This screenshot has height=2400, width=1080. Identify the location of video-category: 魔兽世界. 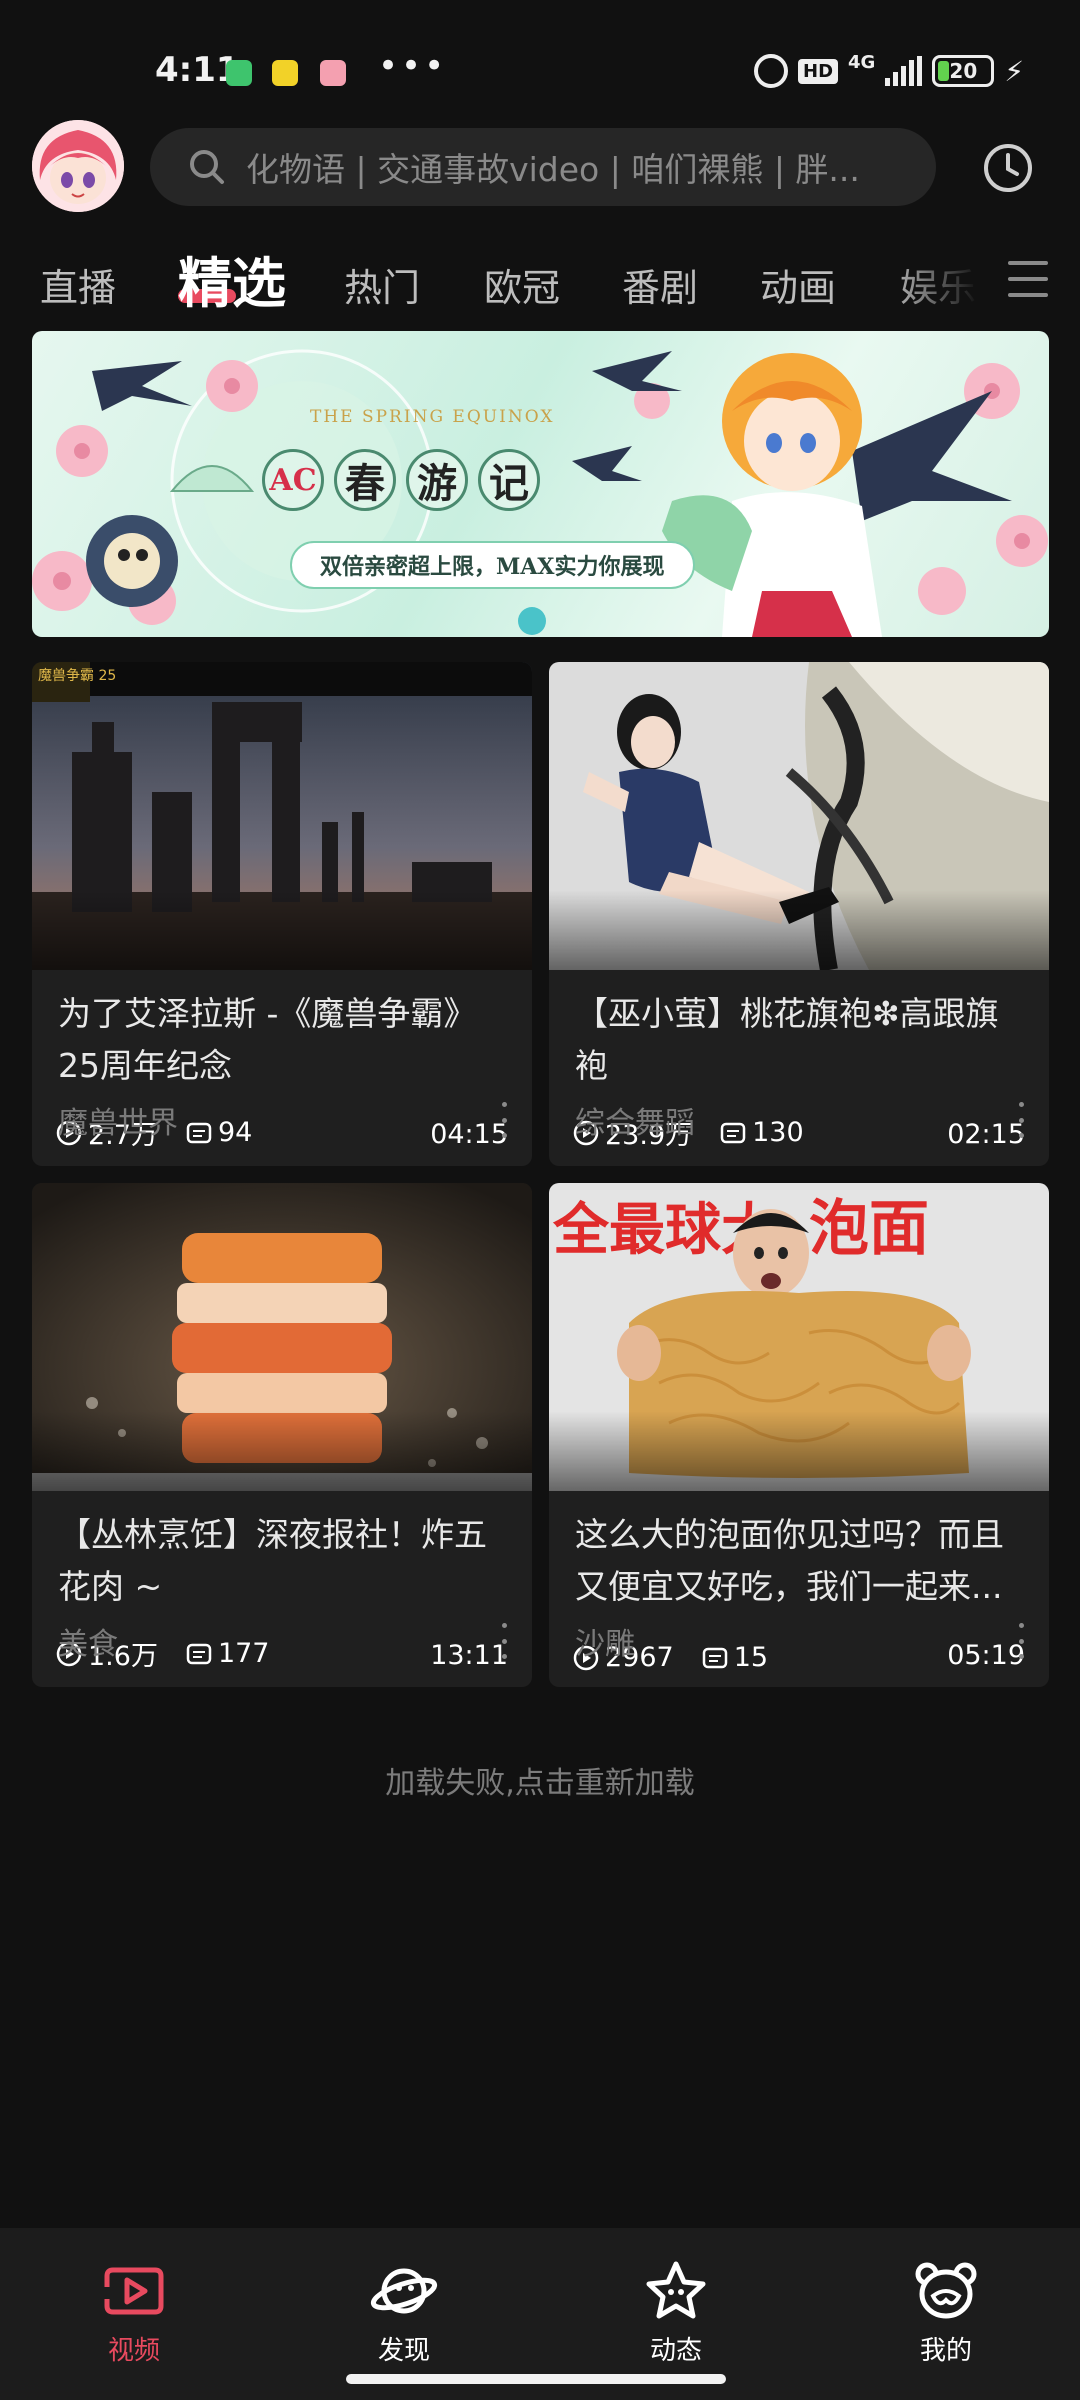
(118, 1123).